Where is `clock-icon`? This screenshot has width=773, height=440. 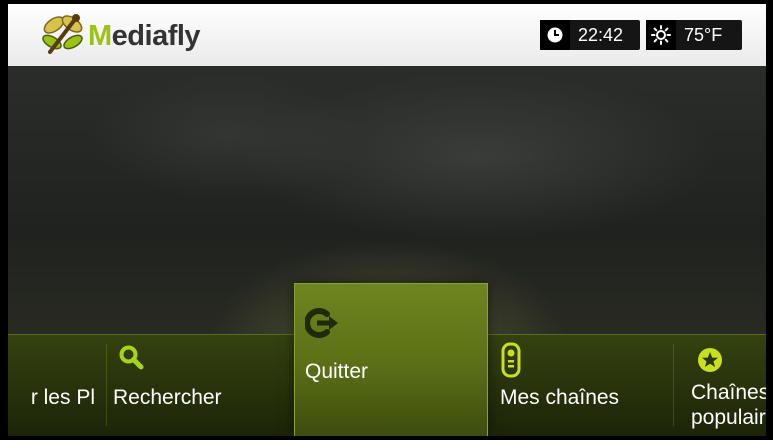 clock-icon is located at coordinates (555, 35).